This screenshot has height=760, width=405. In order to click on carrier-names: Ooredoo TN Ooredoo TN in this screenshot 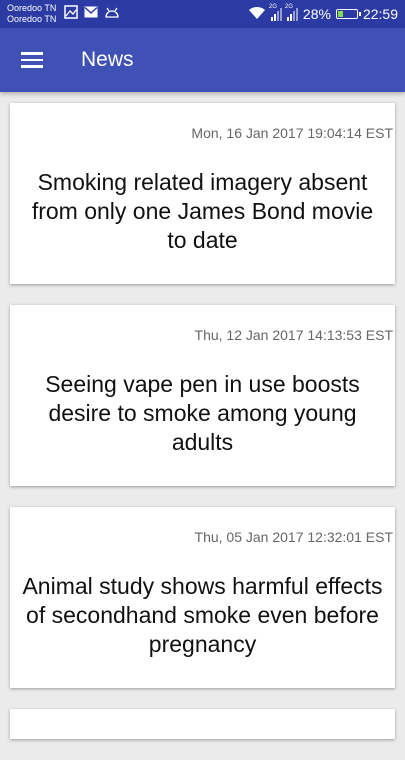, I will do `click(31, 14)`.